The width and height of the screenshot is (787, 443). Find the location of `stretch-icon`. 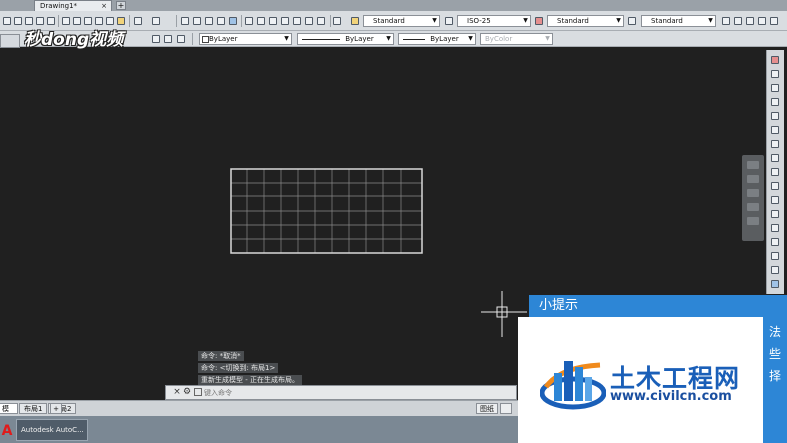

stretch-icon is located at coordinates (775, 172).